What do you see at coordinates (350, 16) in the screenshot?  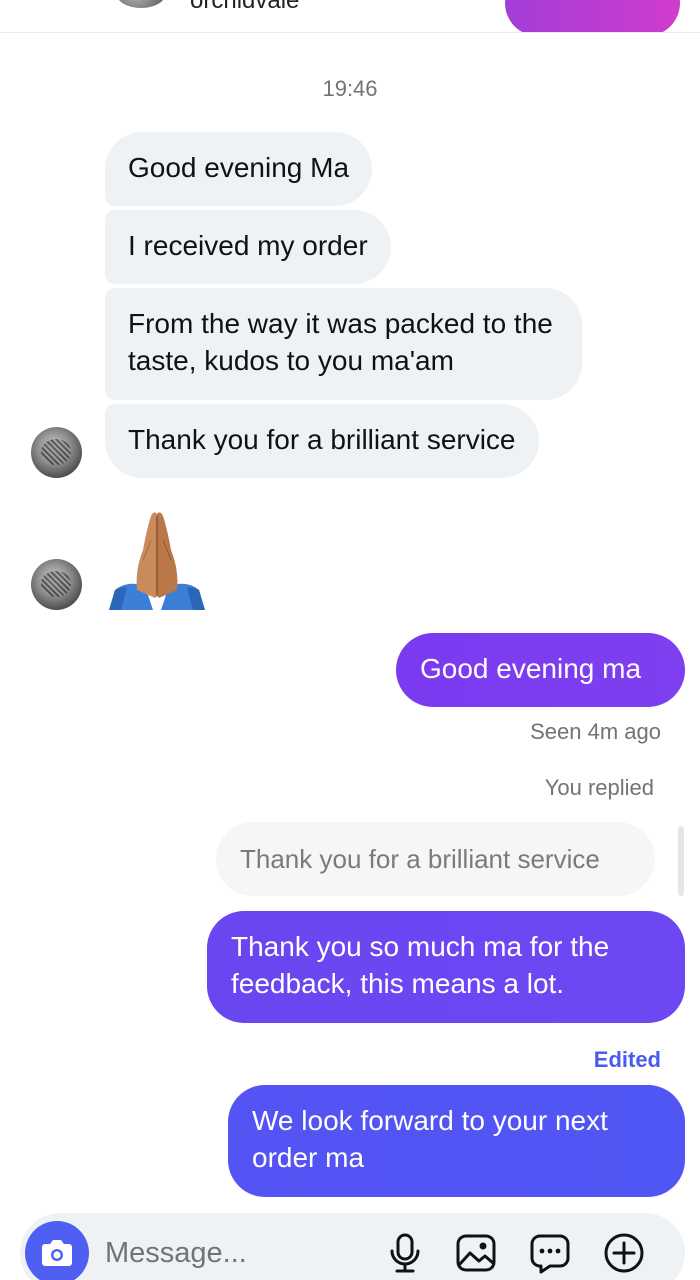 I see `chat-header: orchidvale` at bounding box center [350, 16].